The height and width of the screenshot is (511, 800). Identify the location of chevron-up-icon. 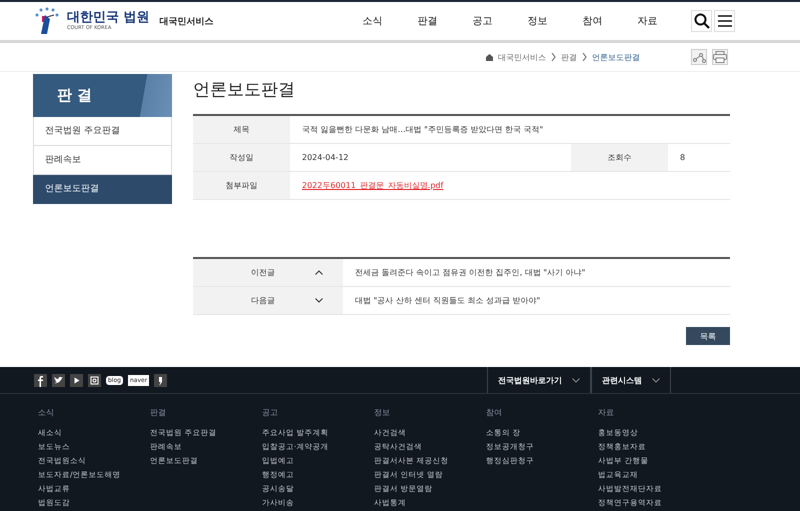
(319, 272).